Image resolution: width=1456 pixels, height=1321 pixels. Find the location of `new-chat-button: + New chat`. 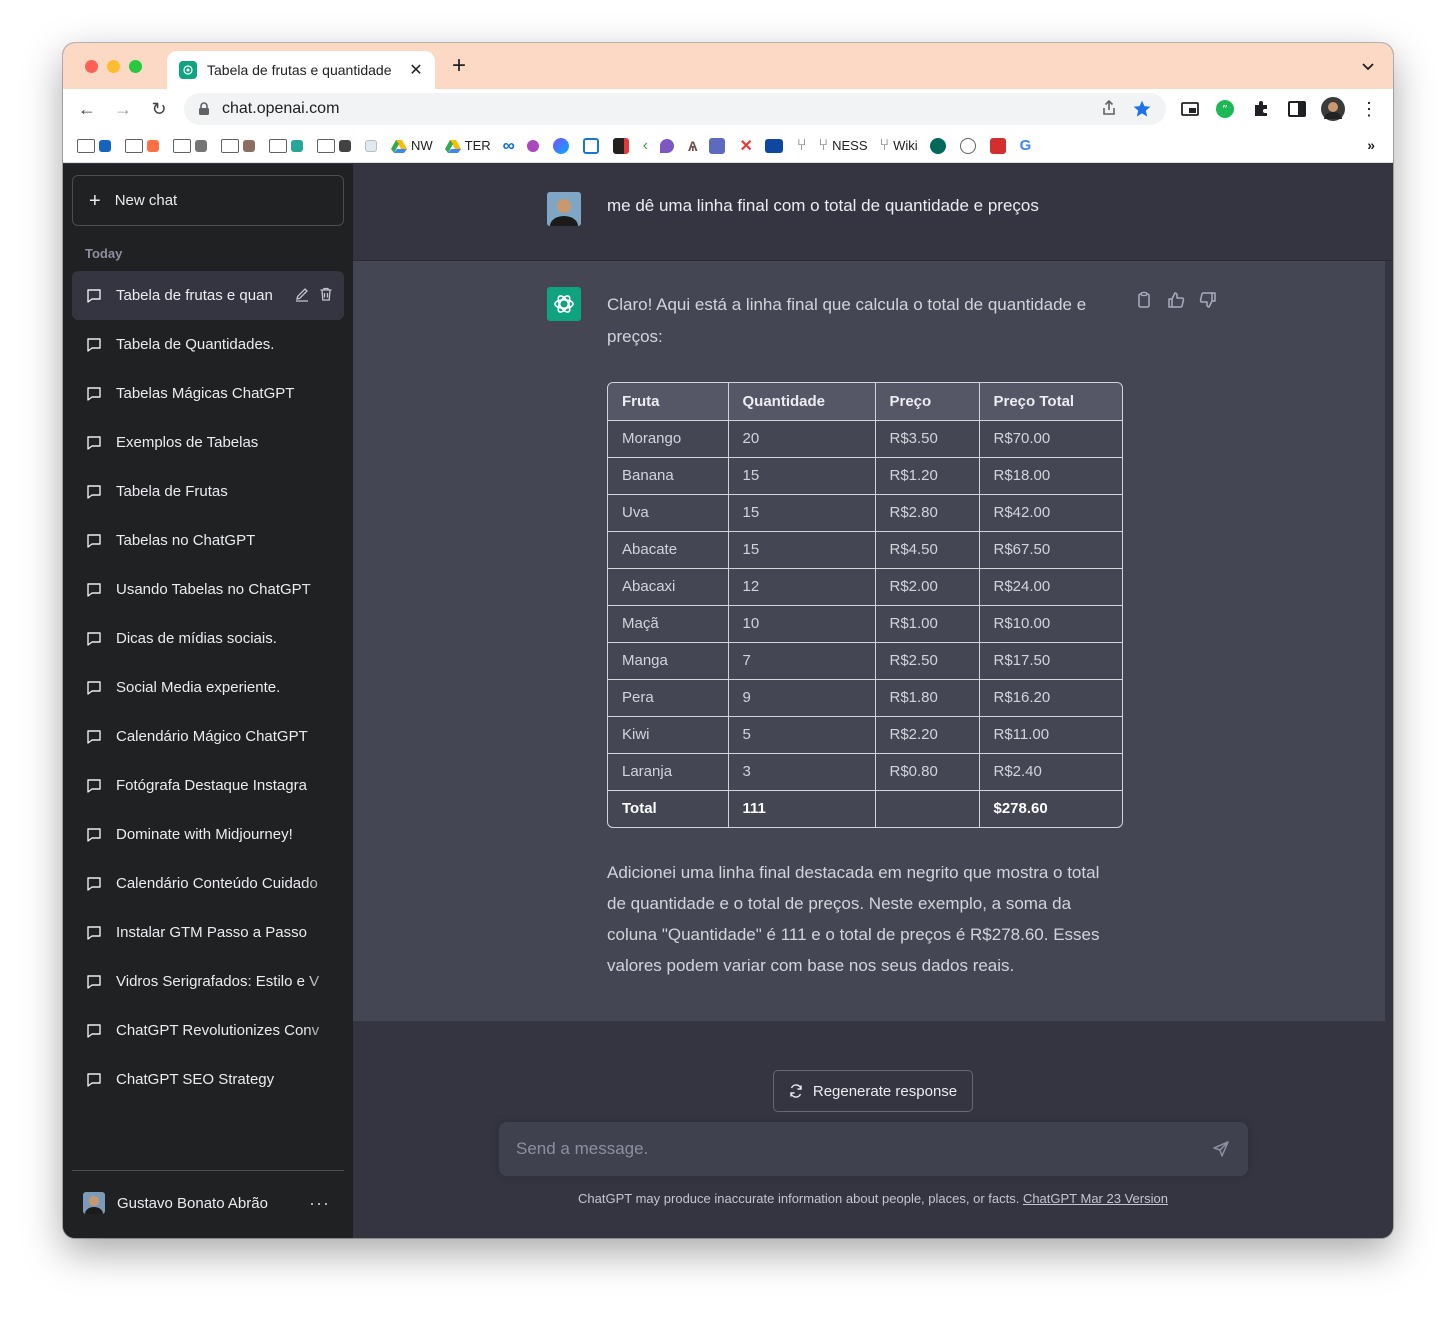

new-chat-button: + New chat is located at coordinates (208, 200).